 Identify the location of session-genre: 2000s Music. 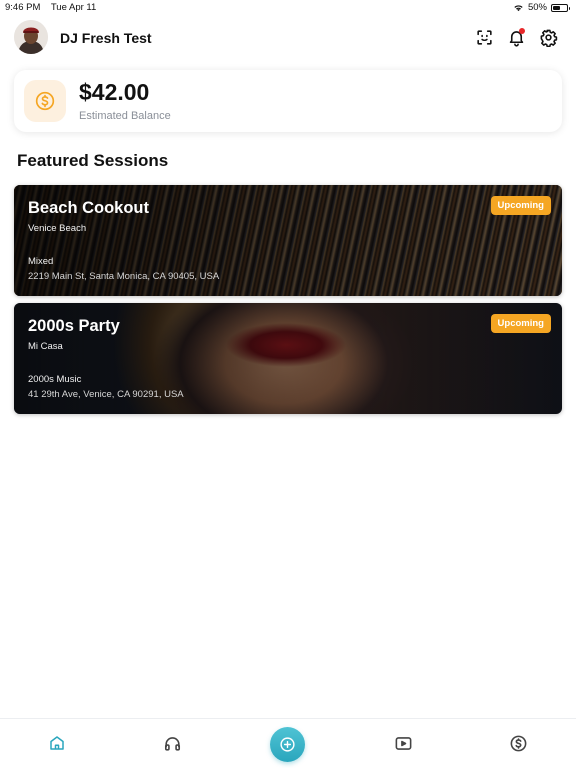
(55, 379).